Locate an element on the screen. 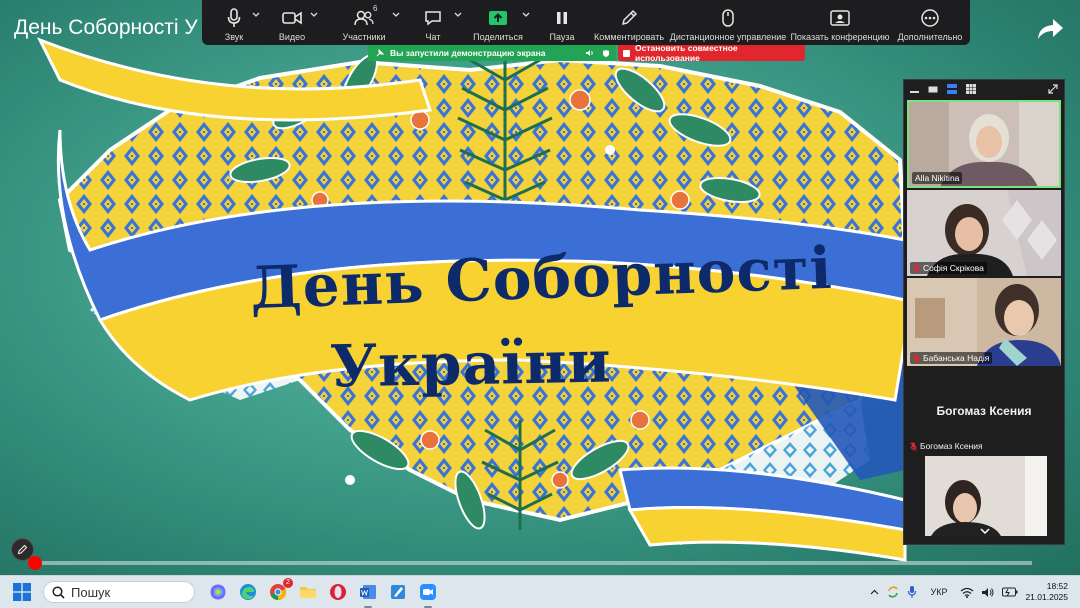 The height and width of the screenshot is (608, 1080). chat-icon is located at coordinates (433, 18).